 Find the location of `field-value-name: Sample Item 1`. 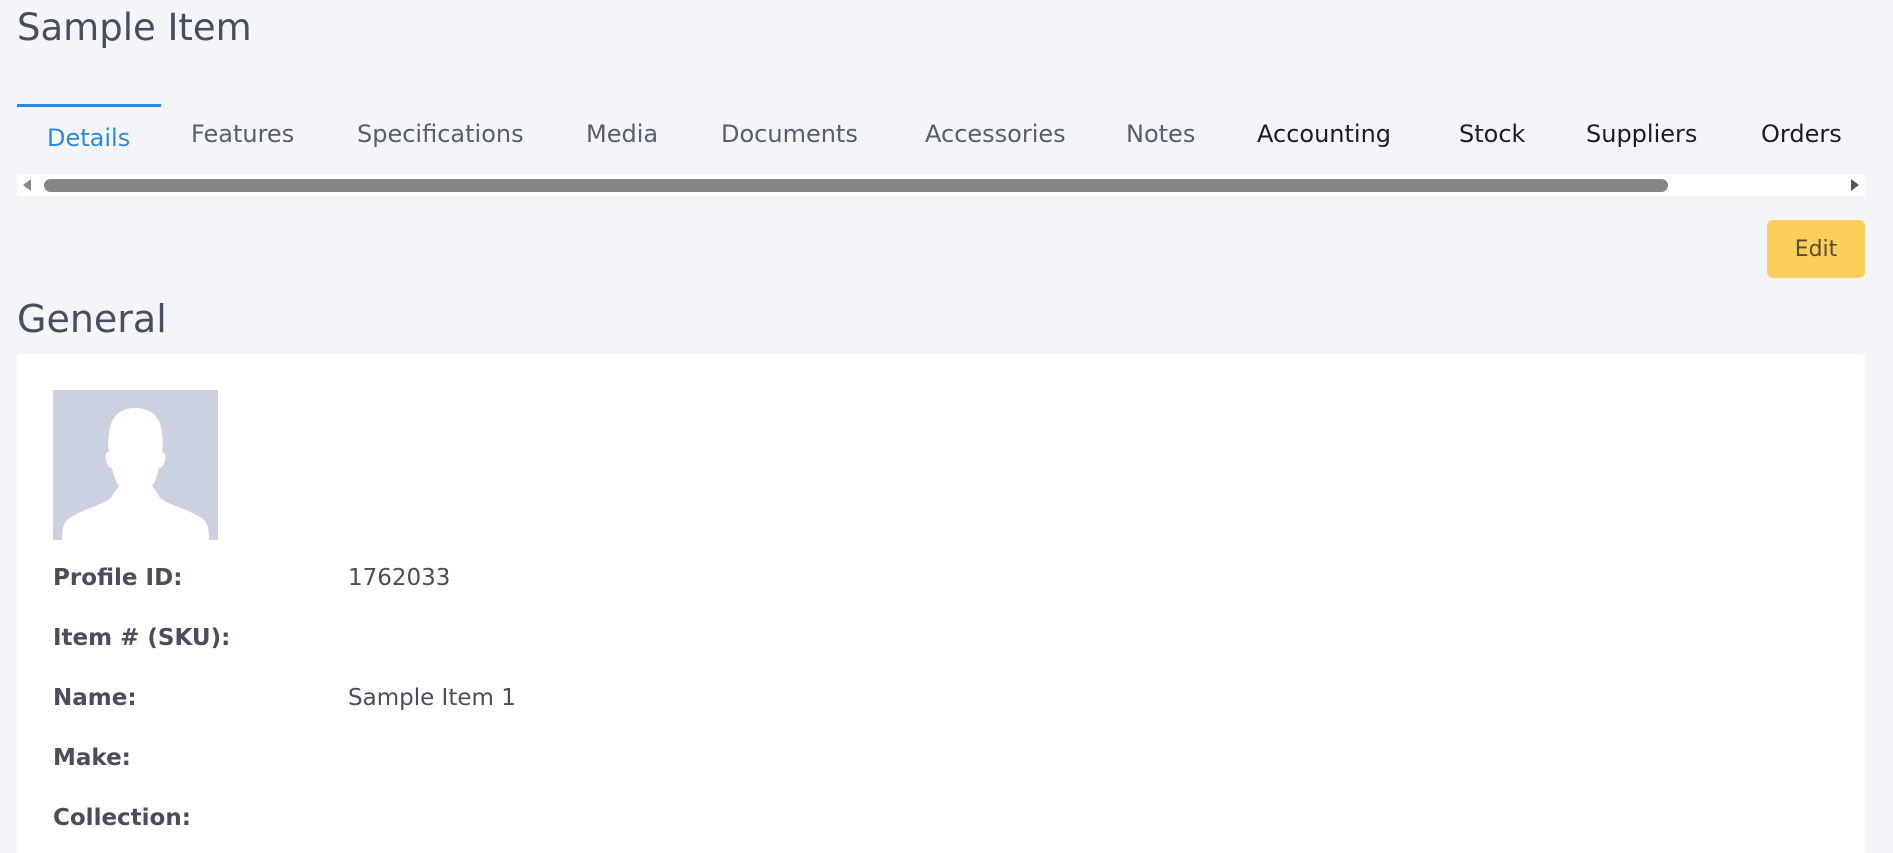

field-value-name: Sample Item 1 is located at coordinates (432, 698).